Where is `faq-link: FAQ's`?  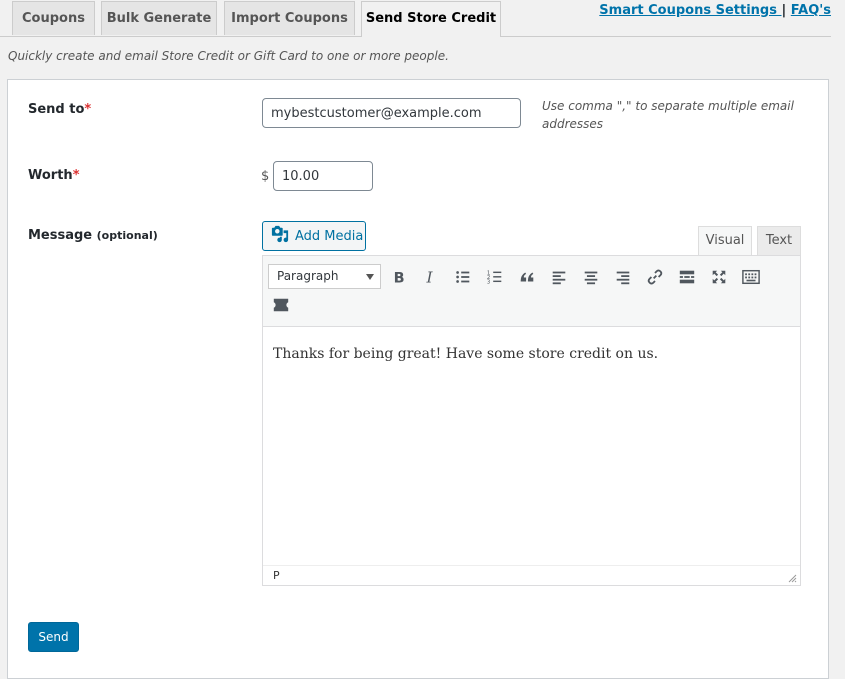 faq-link: FAQ's is located at coordinates (811, 10).